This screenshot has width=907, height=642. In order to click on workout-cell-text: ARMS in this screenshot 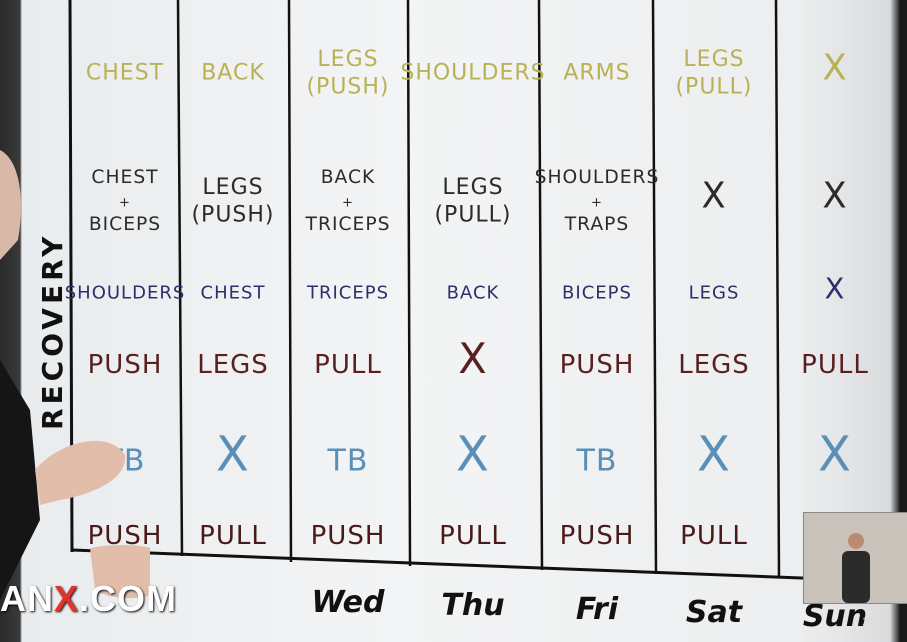, I will do `click(596, 73)`.